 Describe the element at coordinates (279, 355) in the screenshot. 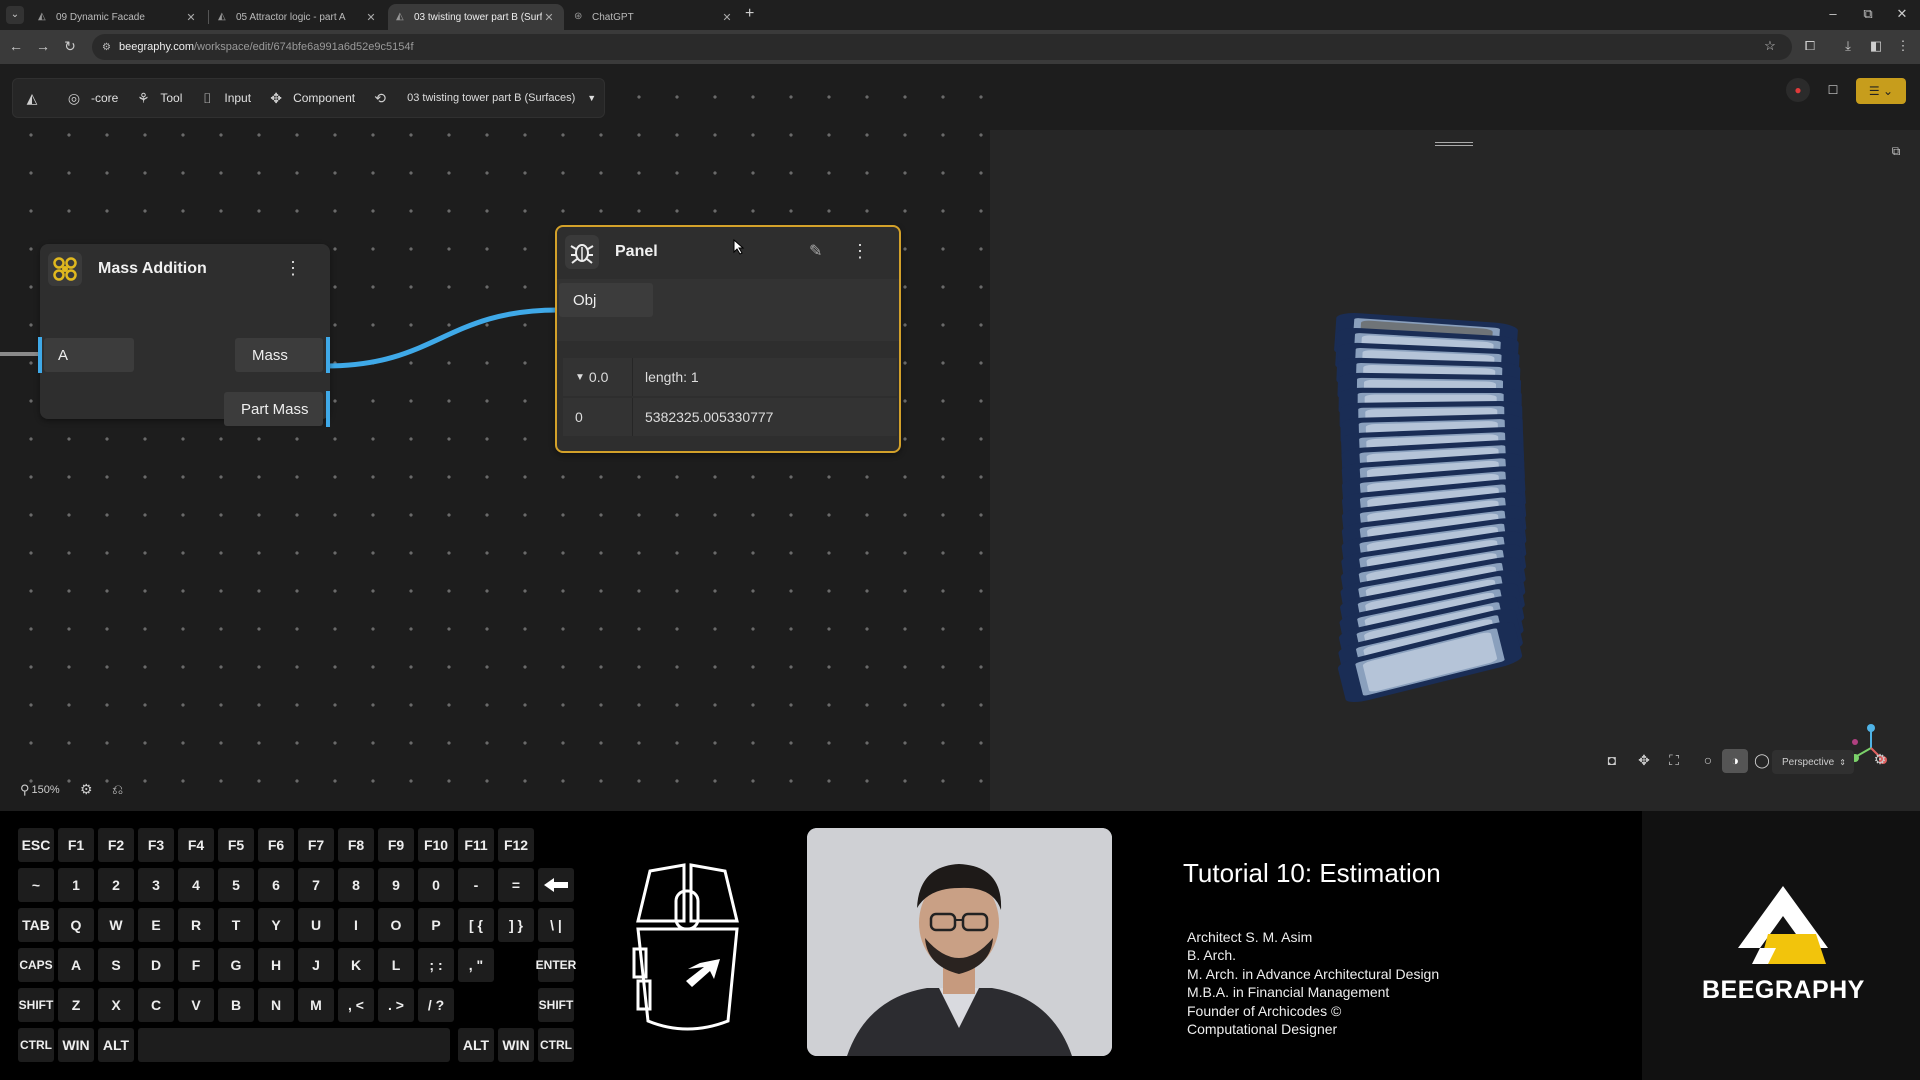

I see `output-port-mass: Mass` at that location.